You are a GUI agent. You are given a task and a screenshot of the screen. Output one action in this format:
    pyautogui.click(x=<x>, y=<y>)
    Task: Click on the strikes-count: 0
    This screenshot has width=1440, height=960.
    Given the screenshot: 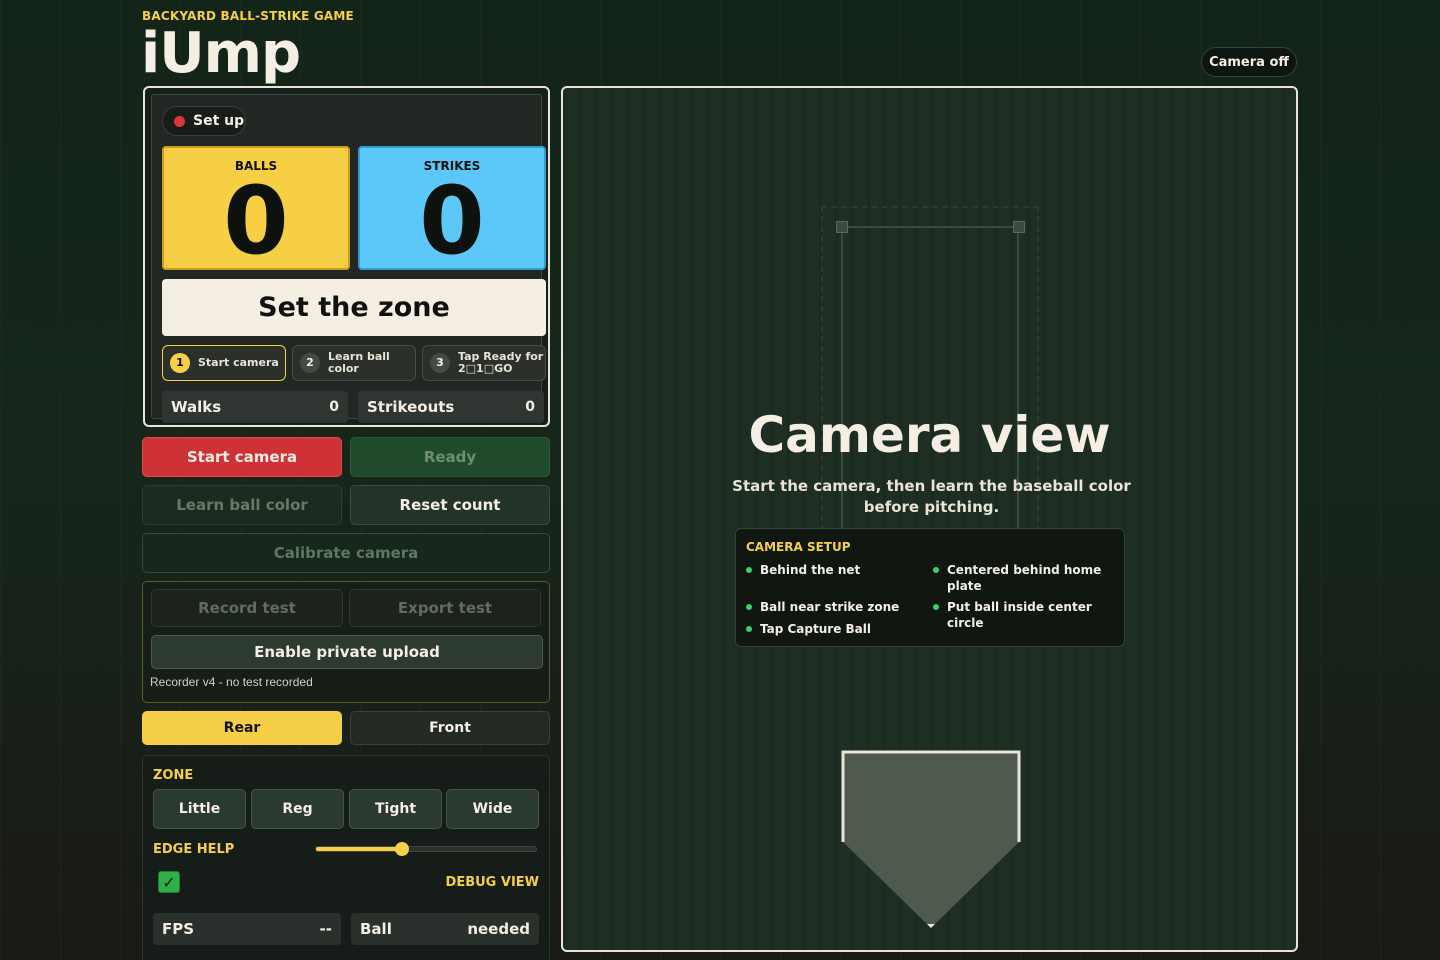 What is the action you would take?
    pyautogui.click(x=452, y=221)
    